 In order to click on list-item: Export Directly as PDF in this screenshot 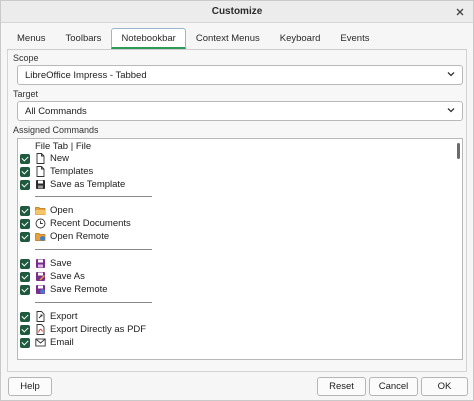, I will do `click(83, 329)`.